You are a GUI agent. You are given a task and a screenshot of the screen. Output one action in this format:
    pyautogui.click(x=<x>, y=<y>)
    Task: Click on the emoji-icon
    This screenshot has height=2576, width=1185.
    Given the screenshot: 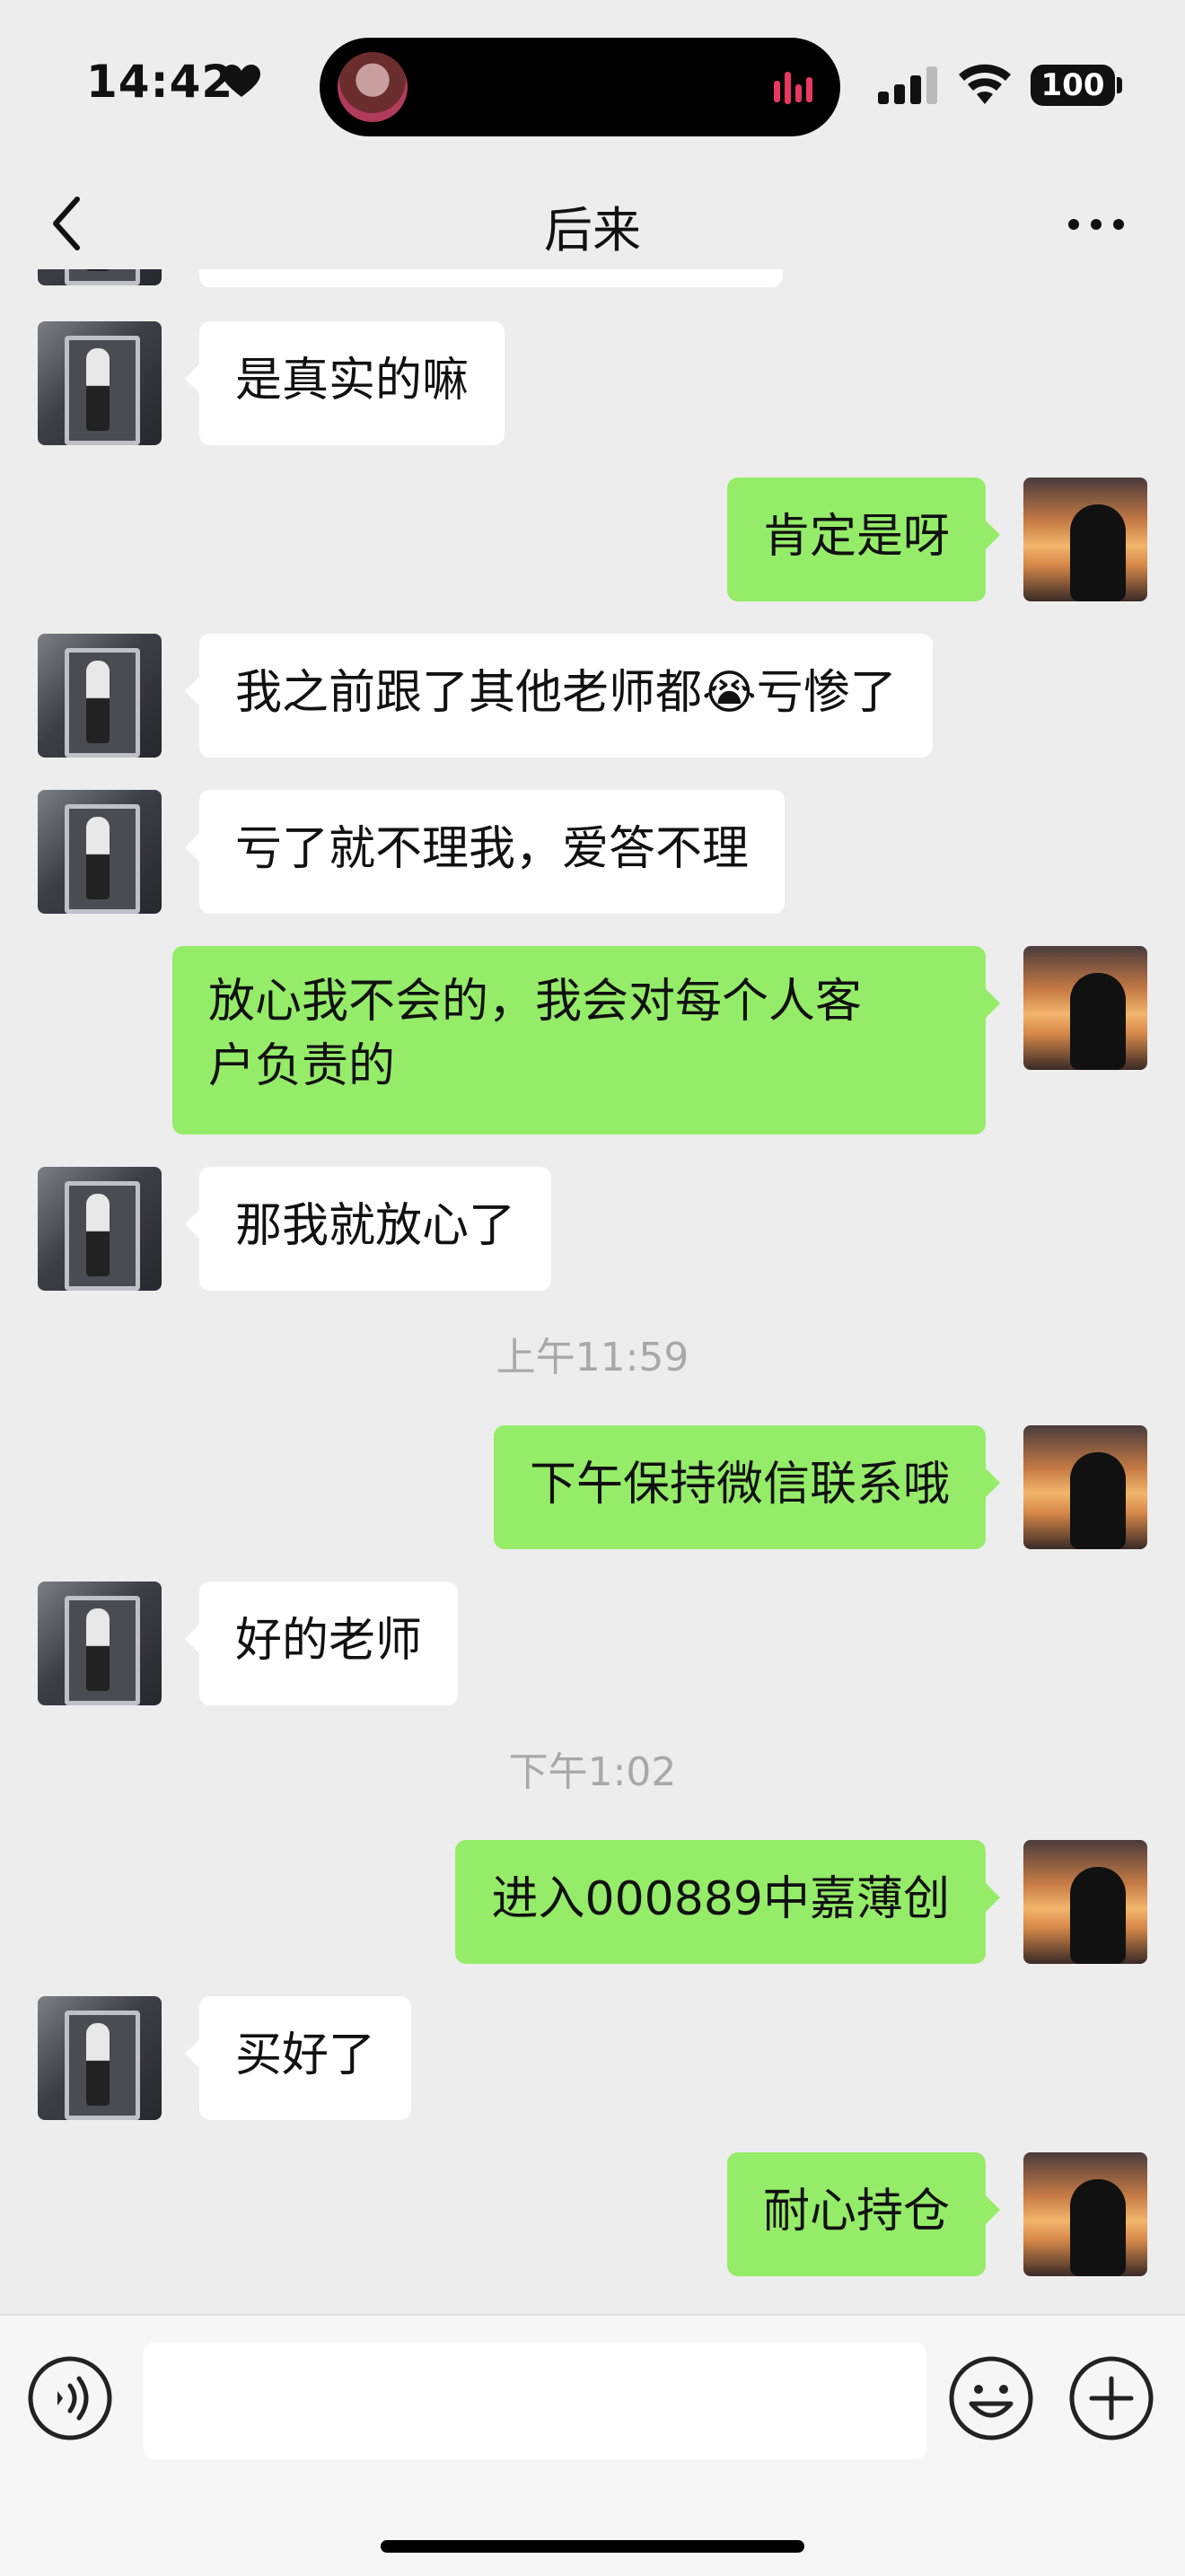 What is the action you would take?
    pyautogui.click(x=991, y=2398)
    